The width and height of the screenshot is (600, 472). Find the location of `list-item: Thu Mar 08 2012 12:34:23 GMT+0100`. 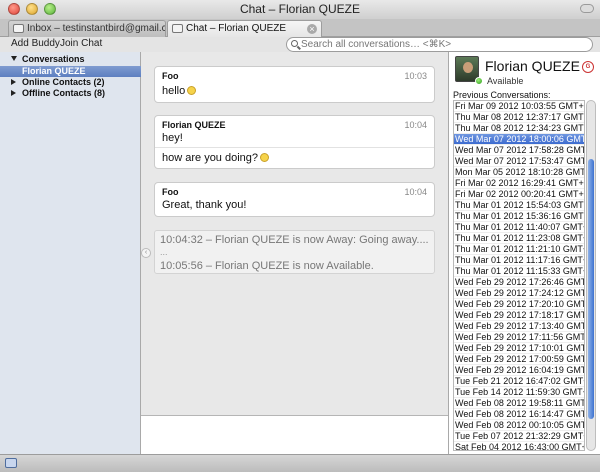

list-item: Thu Mar 08 2012 12:34:23 GMT+0100 is located at coordinates (519, 128).